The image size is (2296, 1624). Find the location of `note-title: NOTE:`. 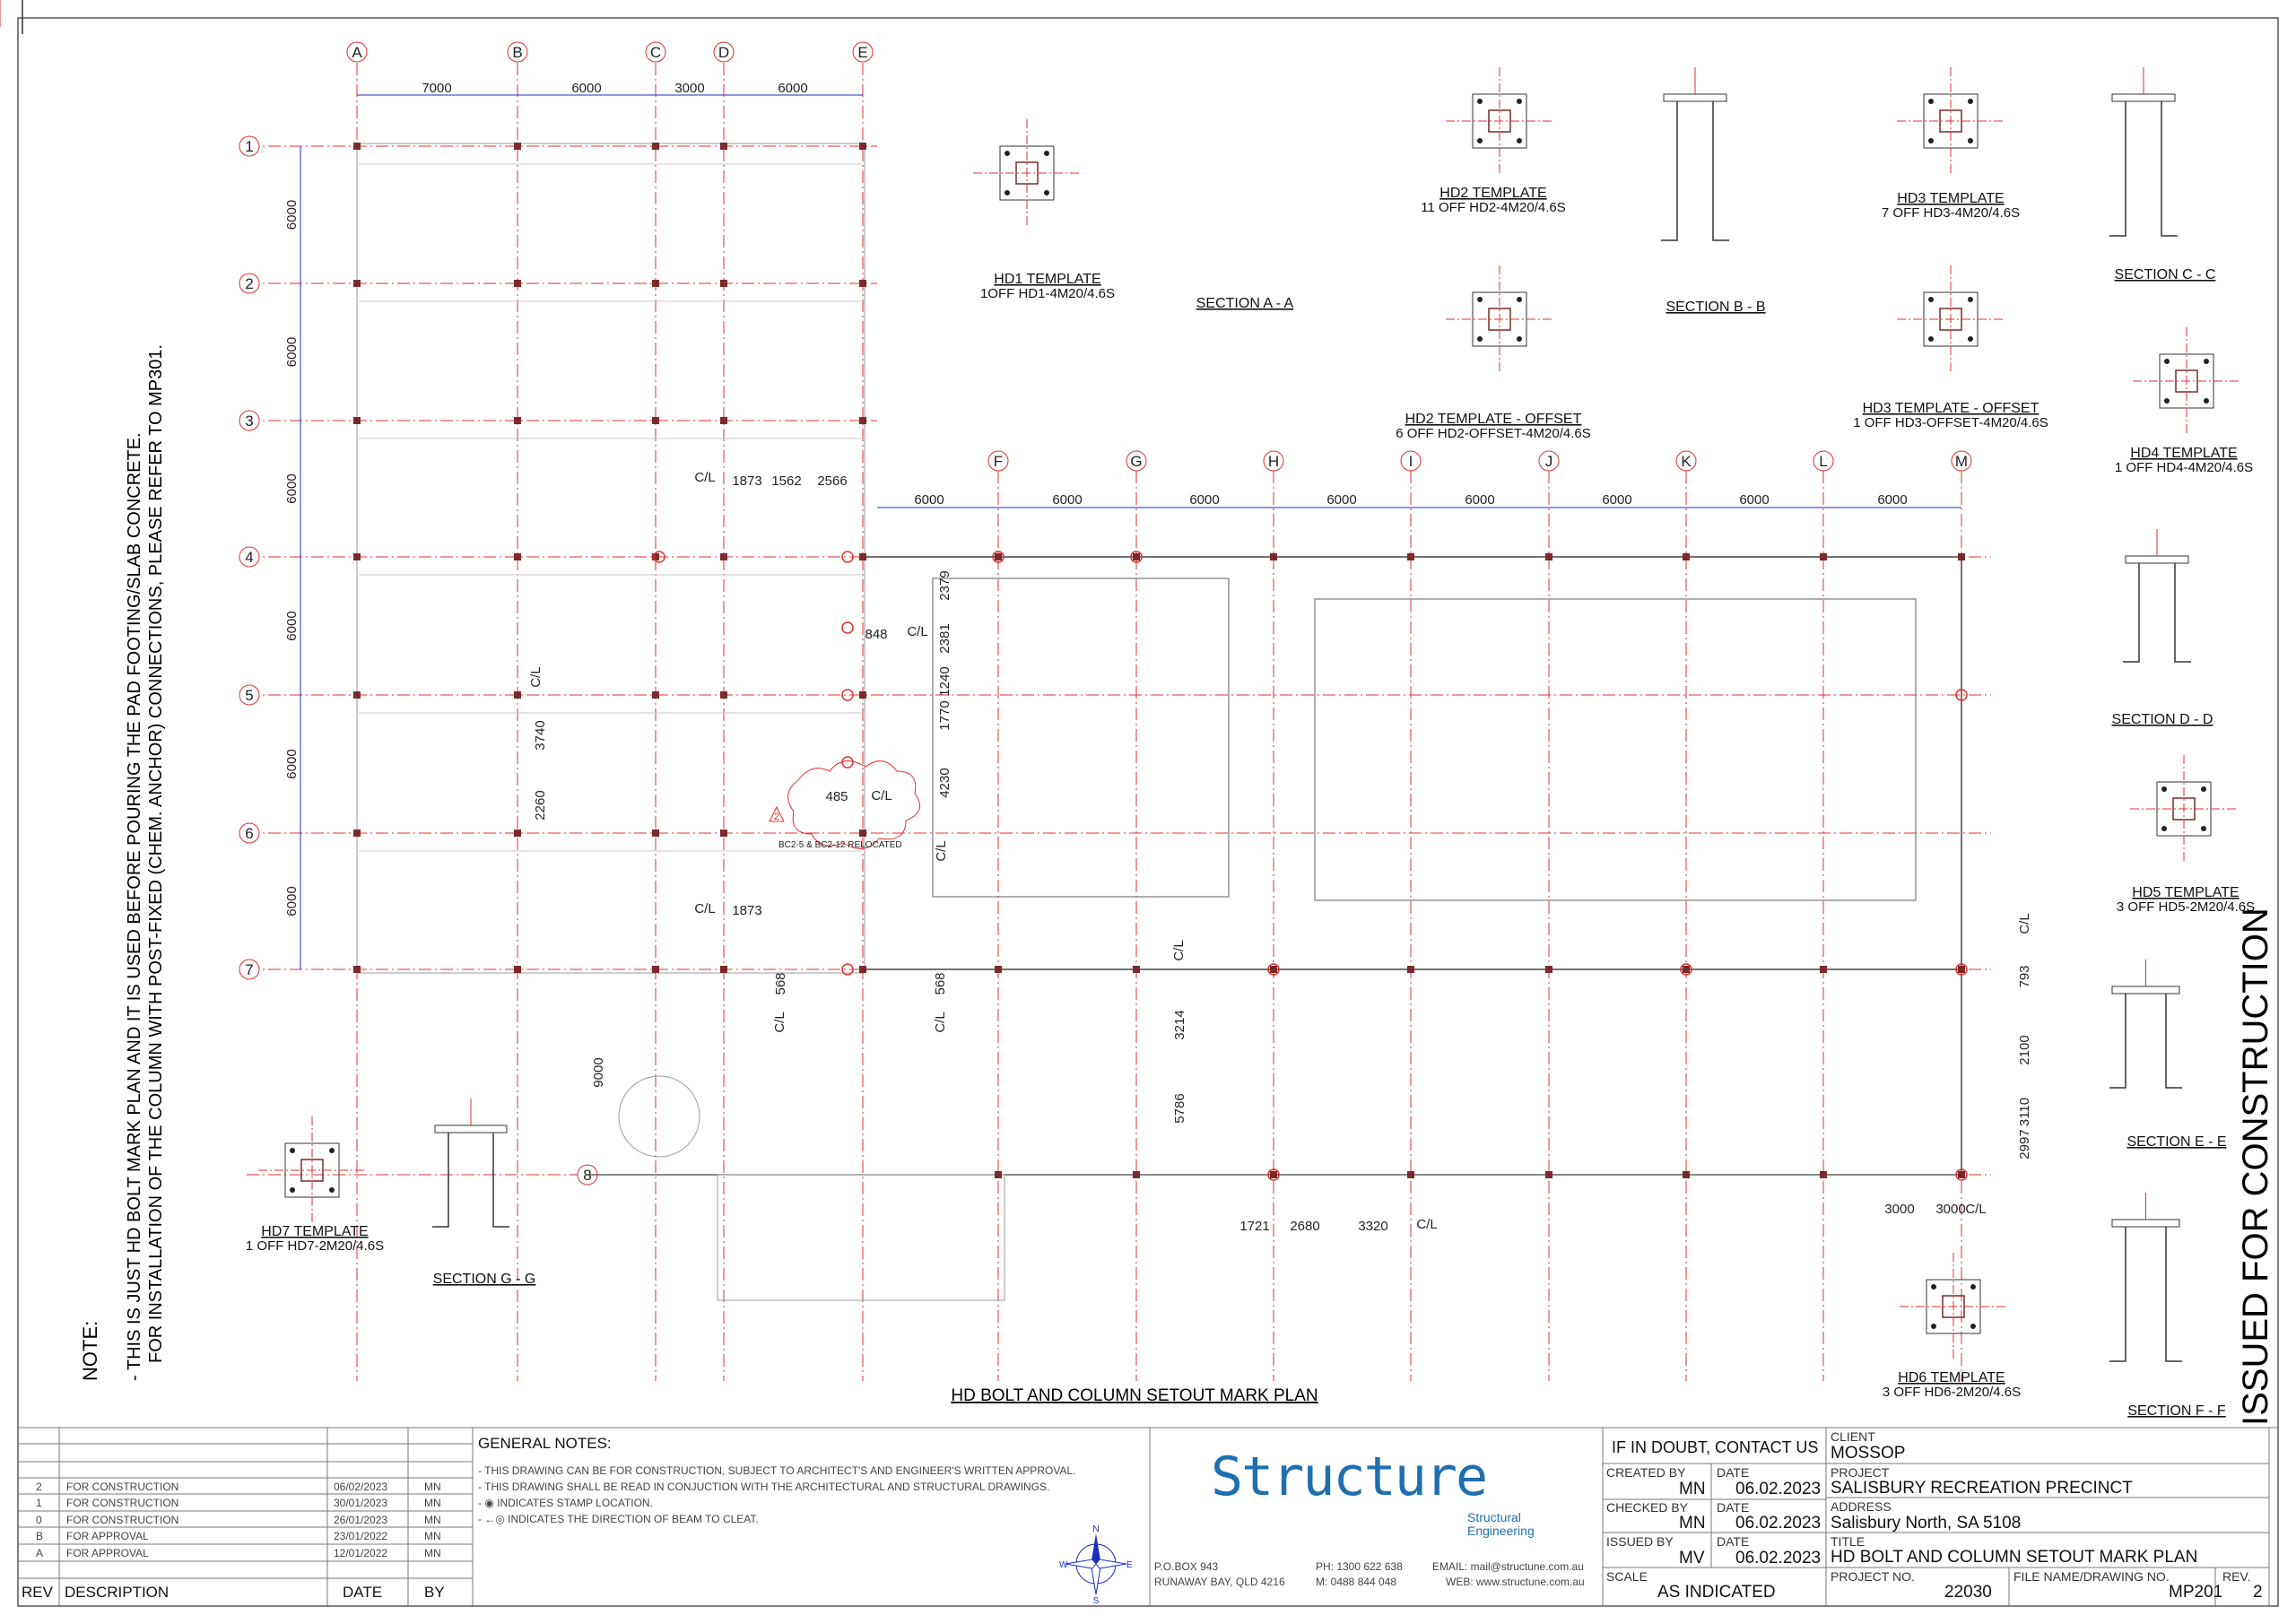

note-title: NOTE: is located at coordinates (90, 1351).